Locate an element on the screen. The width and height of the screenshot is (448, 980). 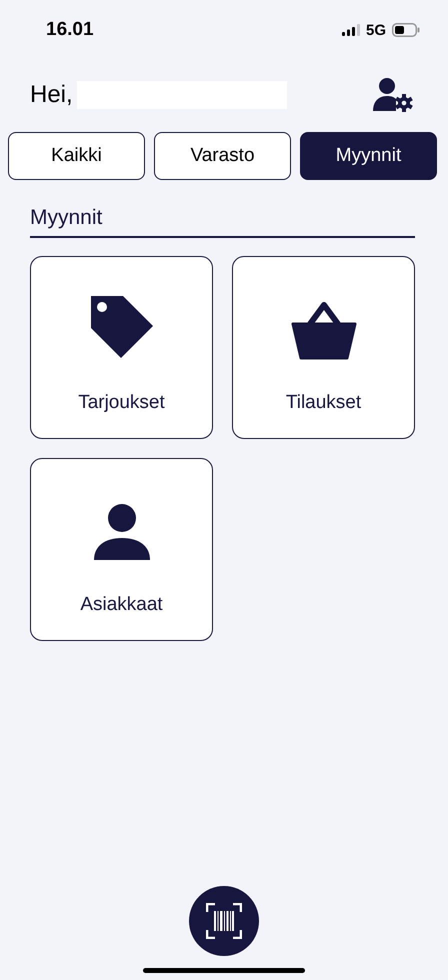
basket-icon is located at coordinates (323, 331).